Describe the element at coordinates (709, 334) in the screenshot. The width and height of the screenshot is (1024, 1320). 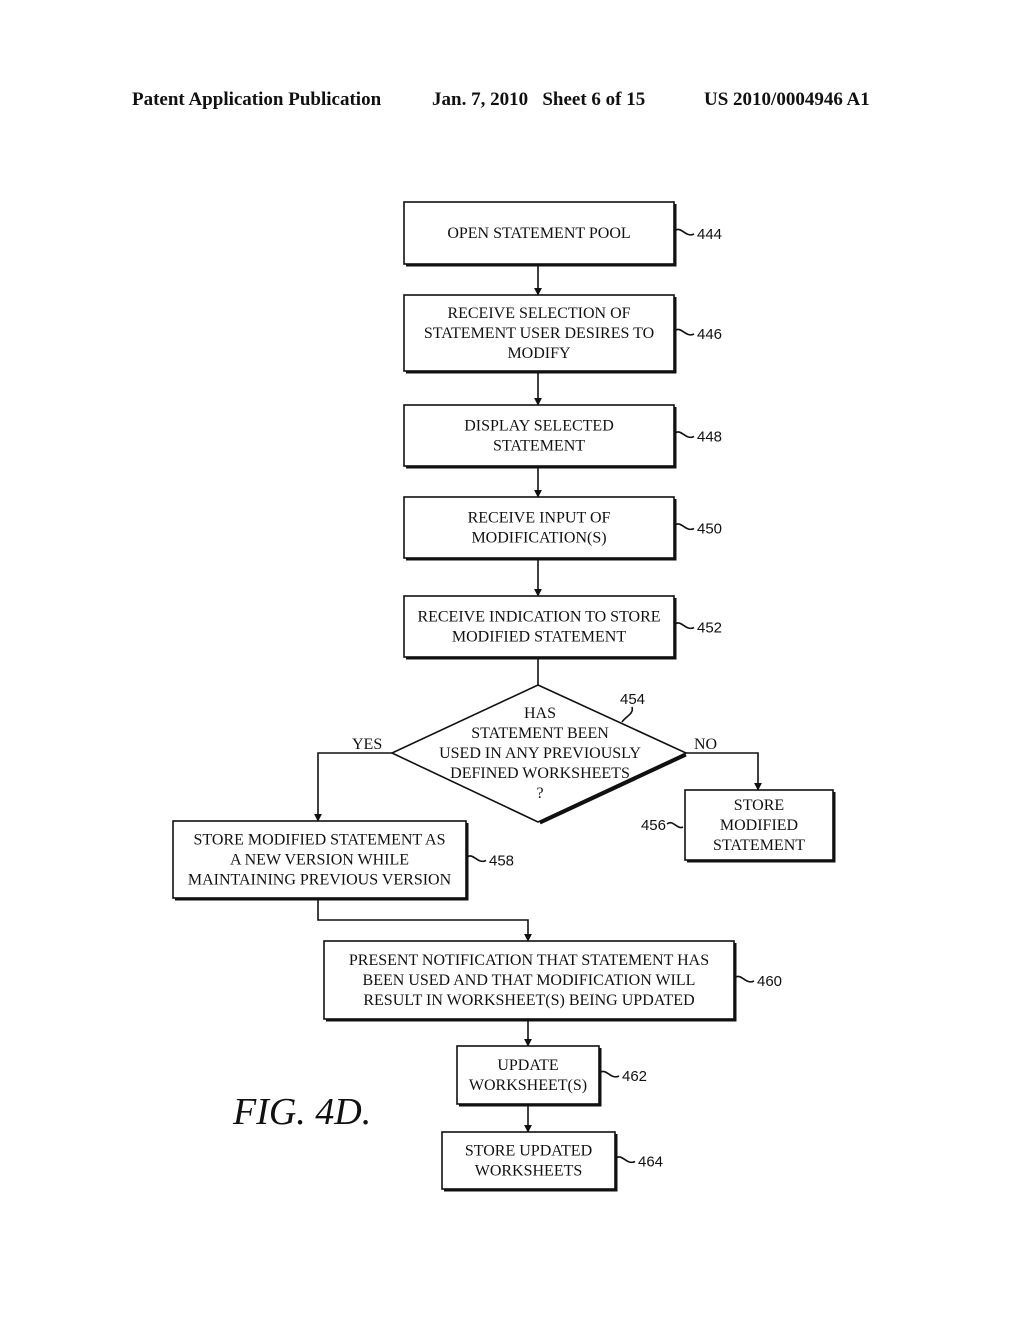
I see `ref-446: 446` at that location.